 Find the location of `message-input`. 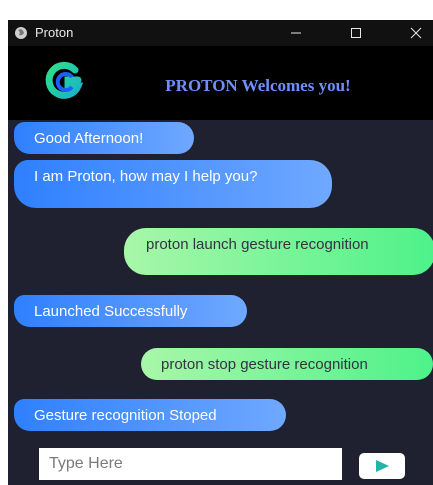

message-input is located at coordinates (190, 464).